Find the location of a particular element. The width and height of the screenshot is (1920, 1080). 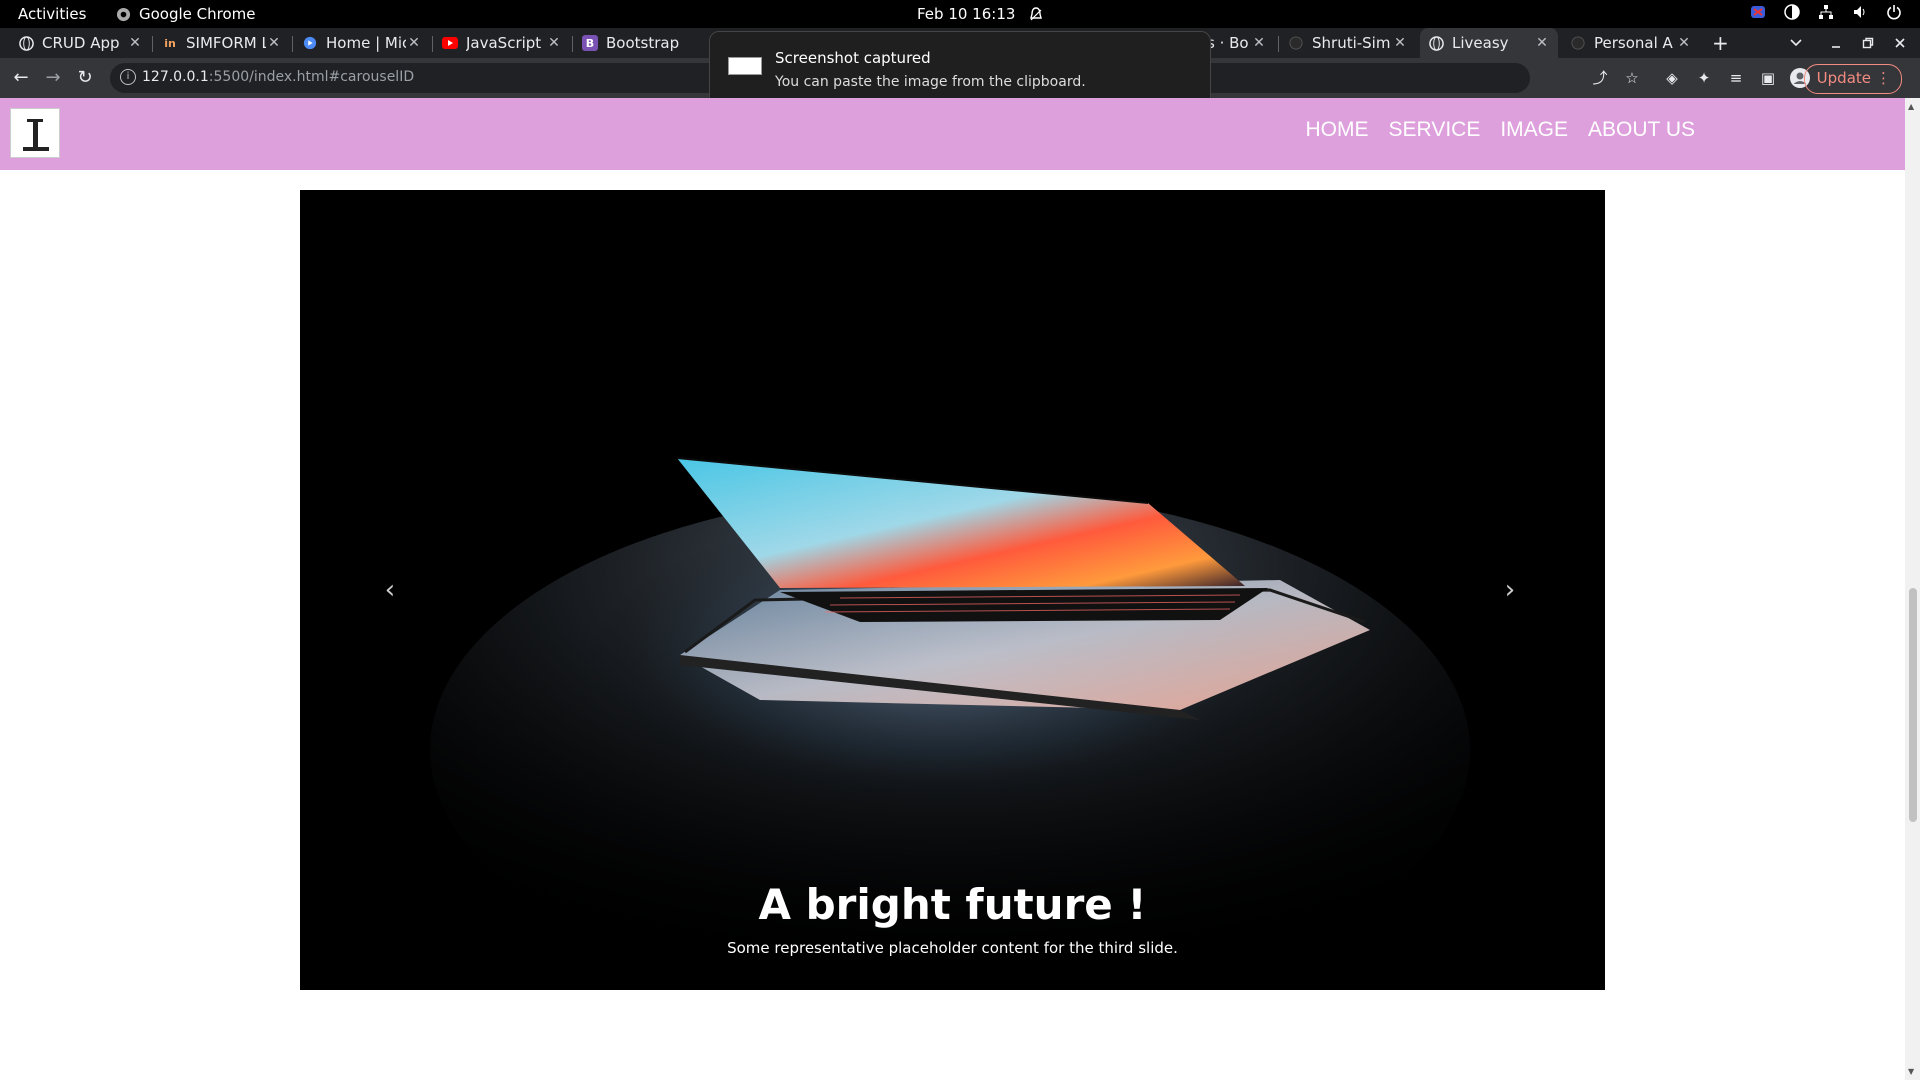

tab-search-button is located at coordinates (1798, 43).